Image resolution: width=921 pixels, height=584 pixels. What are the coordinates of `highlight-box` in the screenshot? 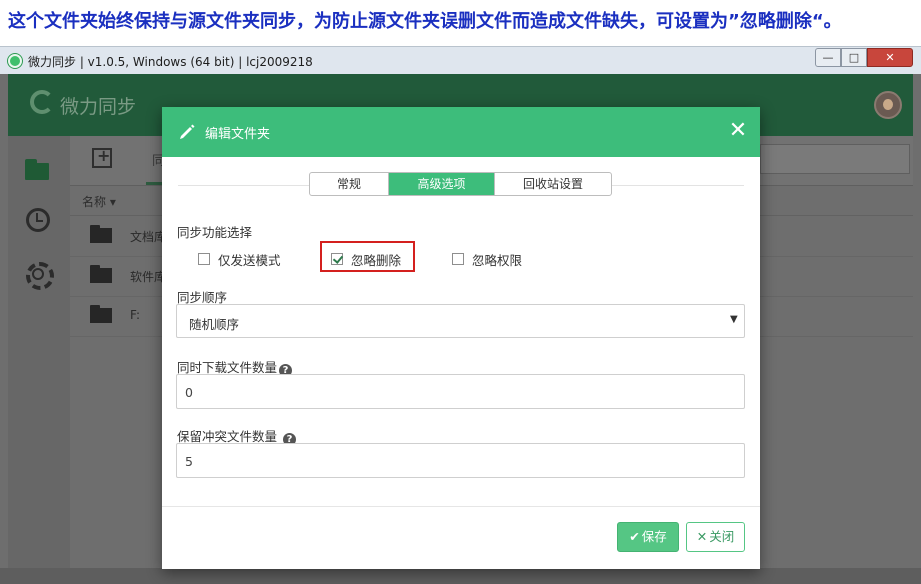 It's located at (367, 256).